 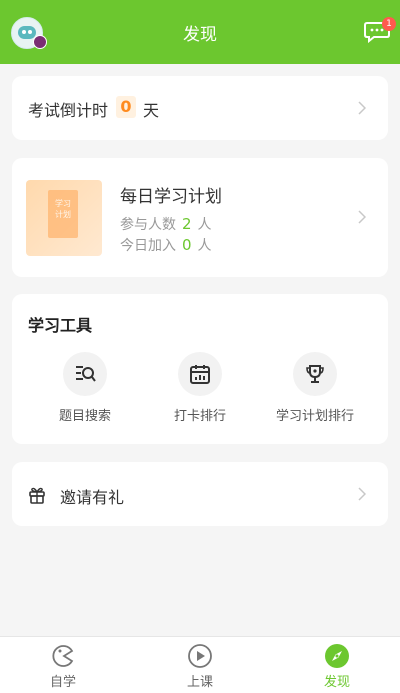 I want to click on tool-plan-ranking: 学习计划排行, so click(x=315, y=388).